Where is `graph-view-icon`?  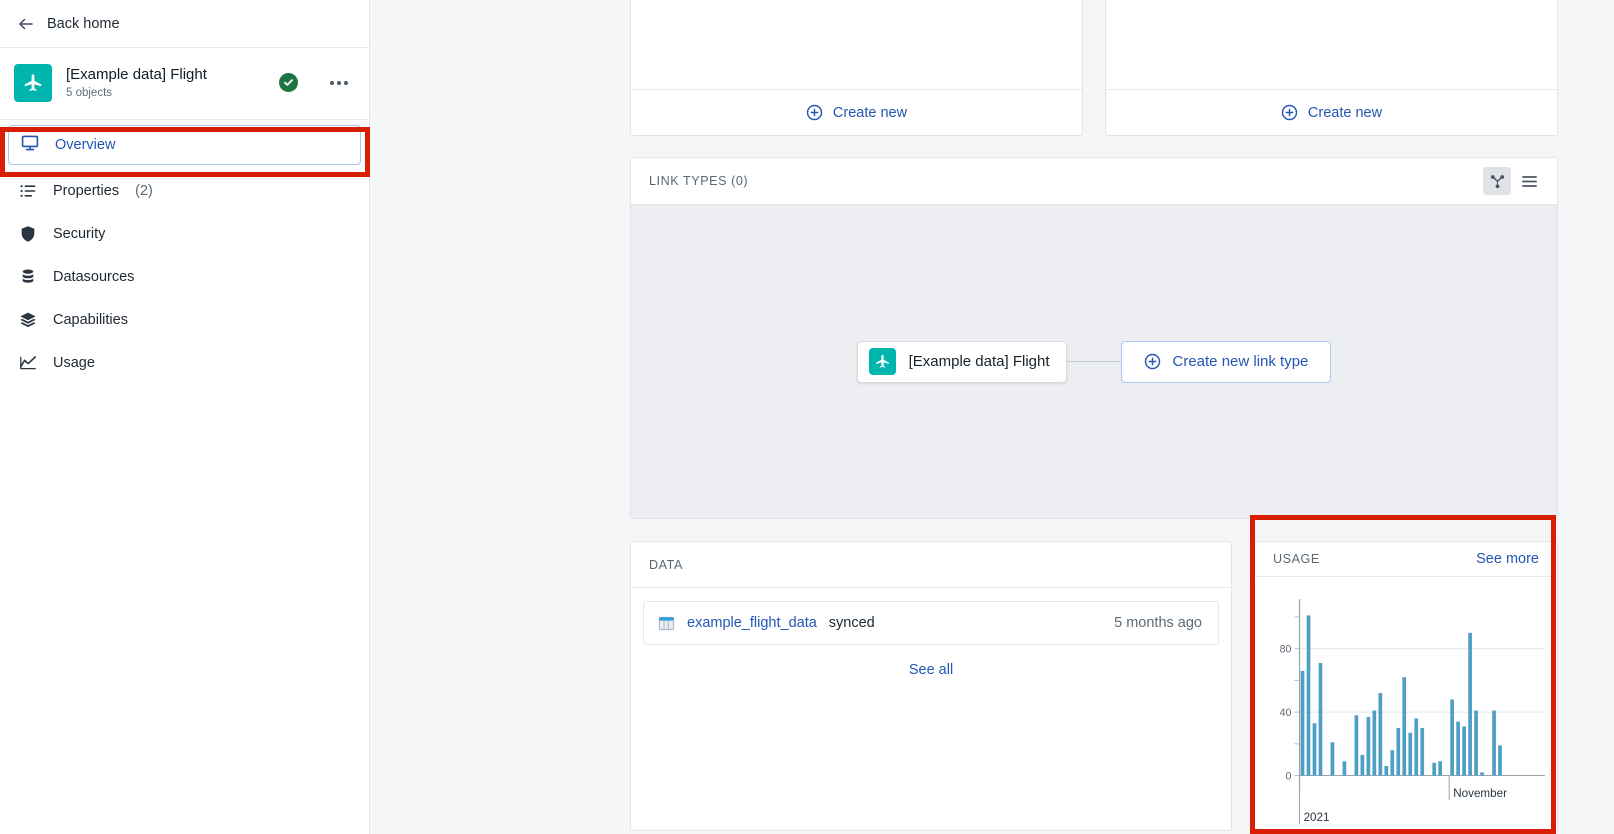 graph-view-icon is located at coordinates (1497, 181).